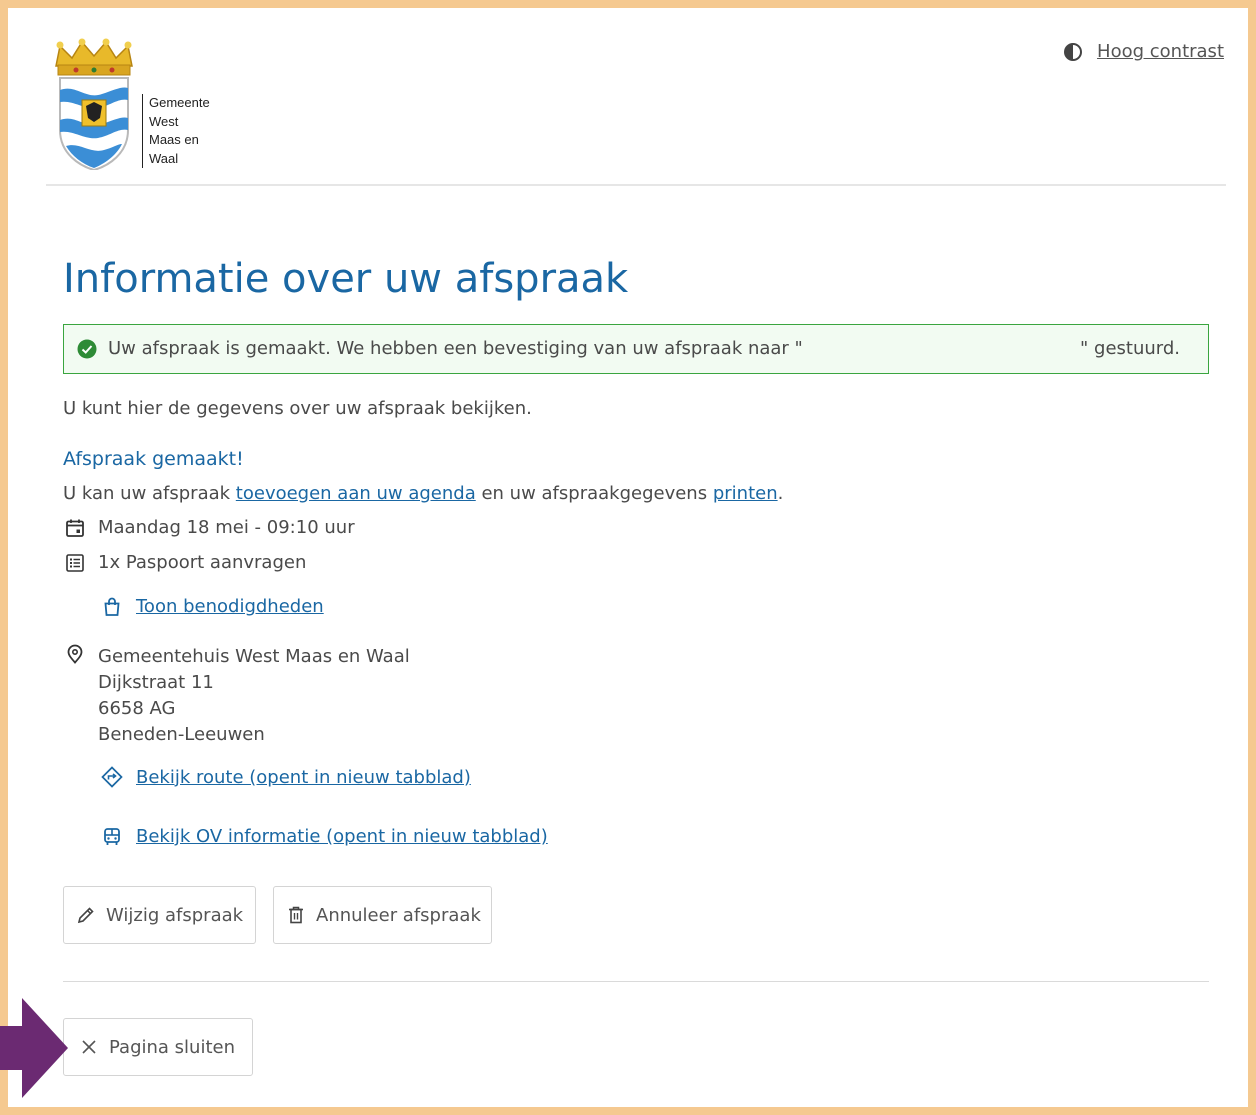 The width and height of the screenshot is (1256, 1115). What do you see at coordinates (75, 563) in the screenshot?
I see `list-icon` at bounding box center [75, 563].